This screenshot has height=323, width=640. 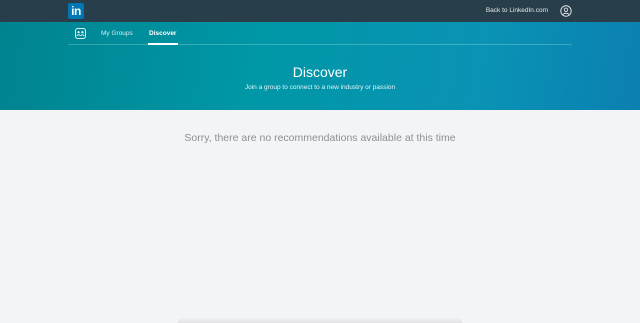 What do you see at coordinates (162, 34) in the screenshot?
I see `tab-discover: Discover` at bounding box center [162, 34].